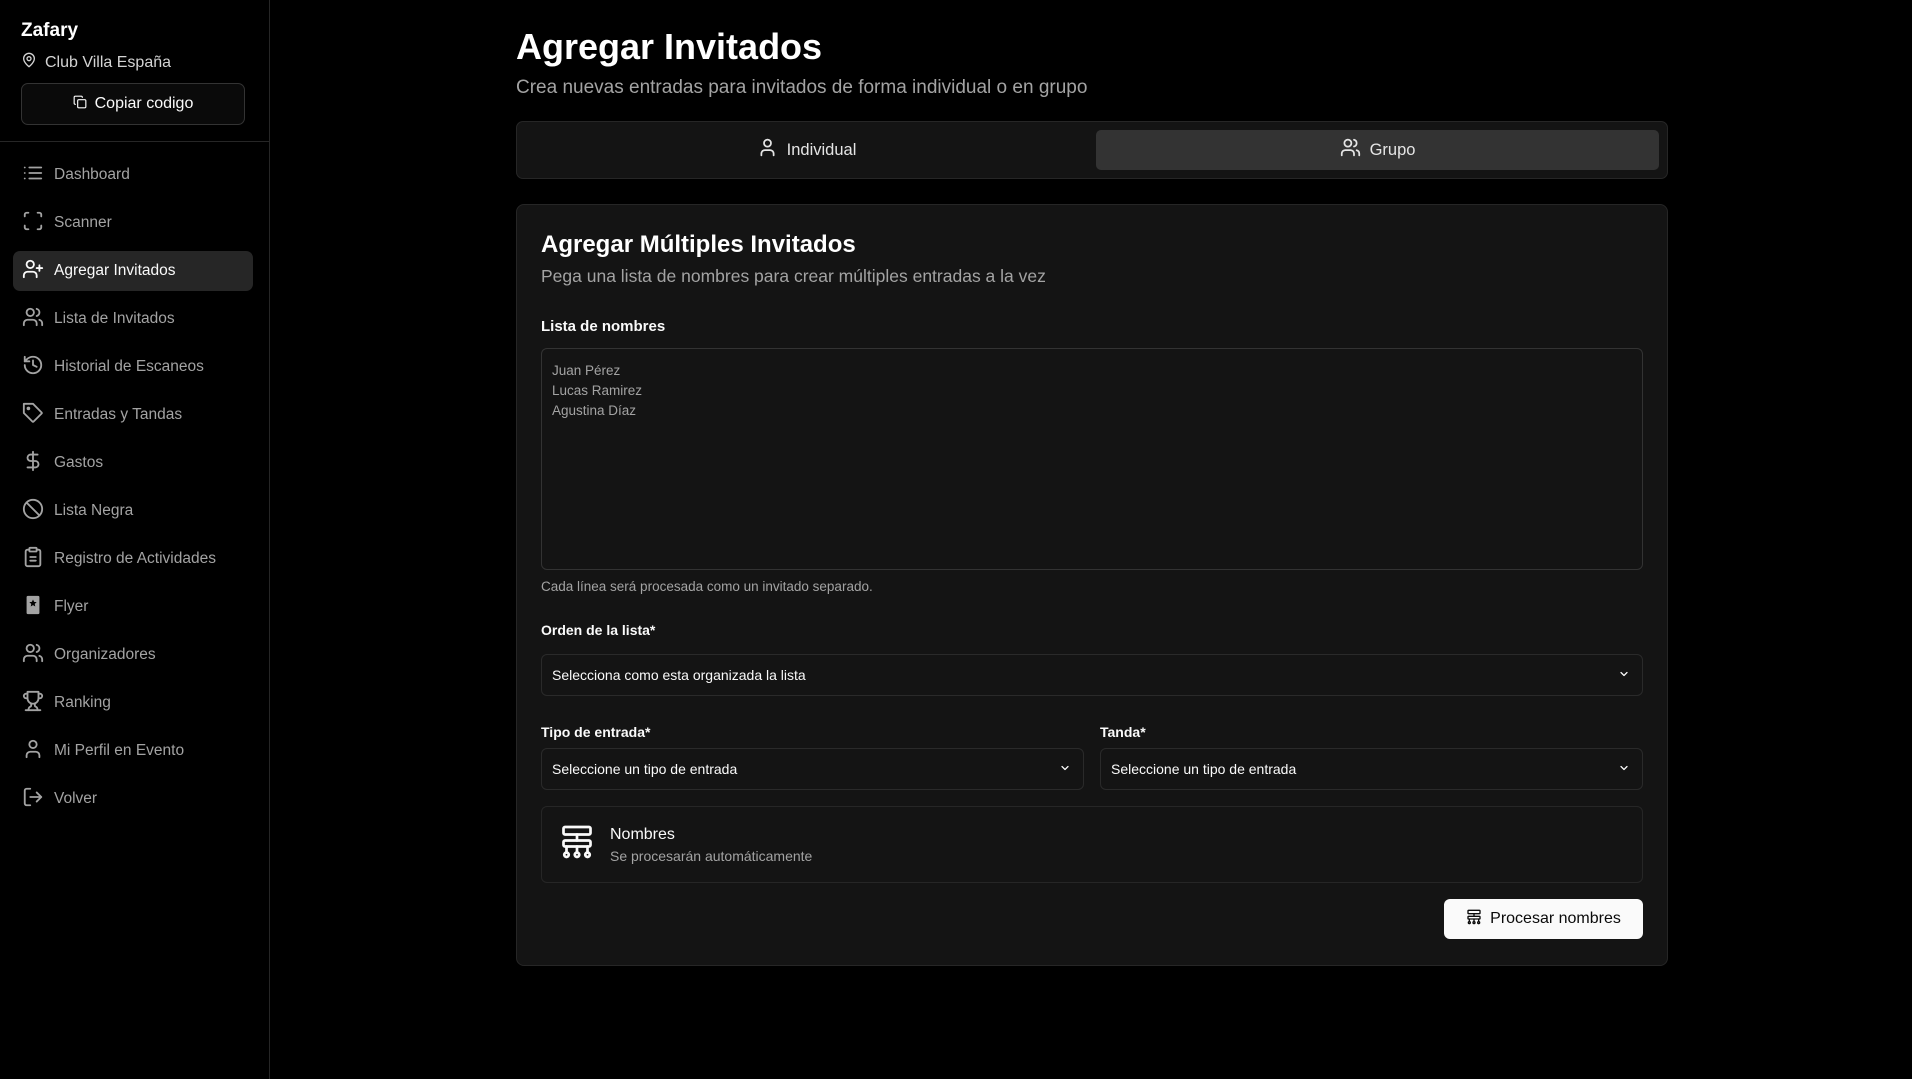 The width and height of the screenshot is (1912, 1079). What do you see at coordinates (812, 769) in the screenshot?
I see `ticket-type-select: Seleccione un tipo de entrada` at bounding box center [812, 769].